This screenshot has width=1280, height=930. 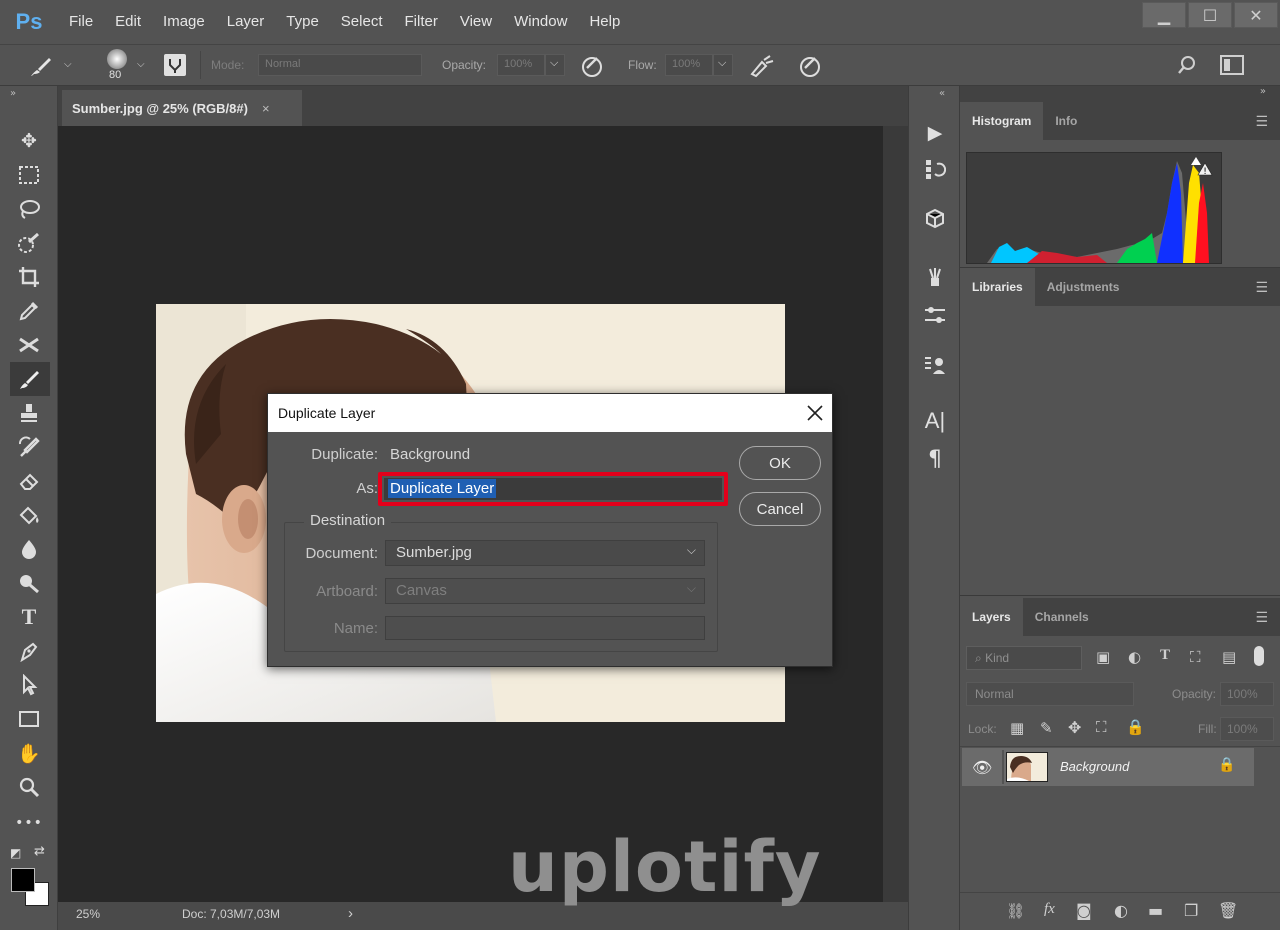 What do you see at coordinates (362, 22) in the screenshot?
I see `menu-select: Select` at bounding box center [362, 22].